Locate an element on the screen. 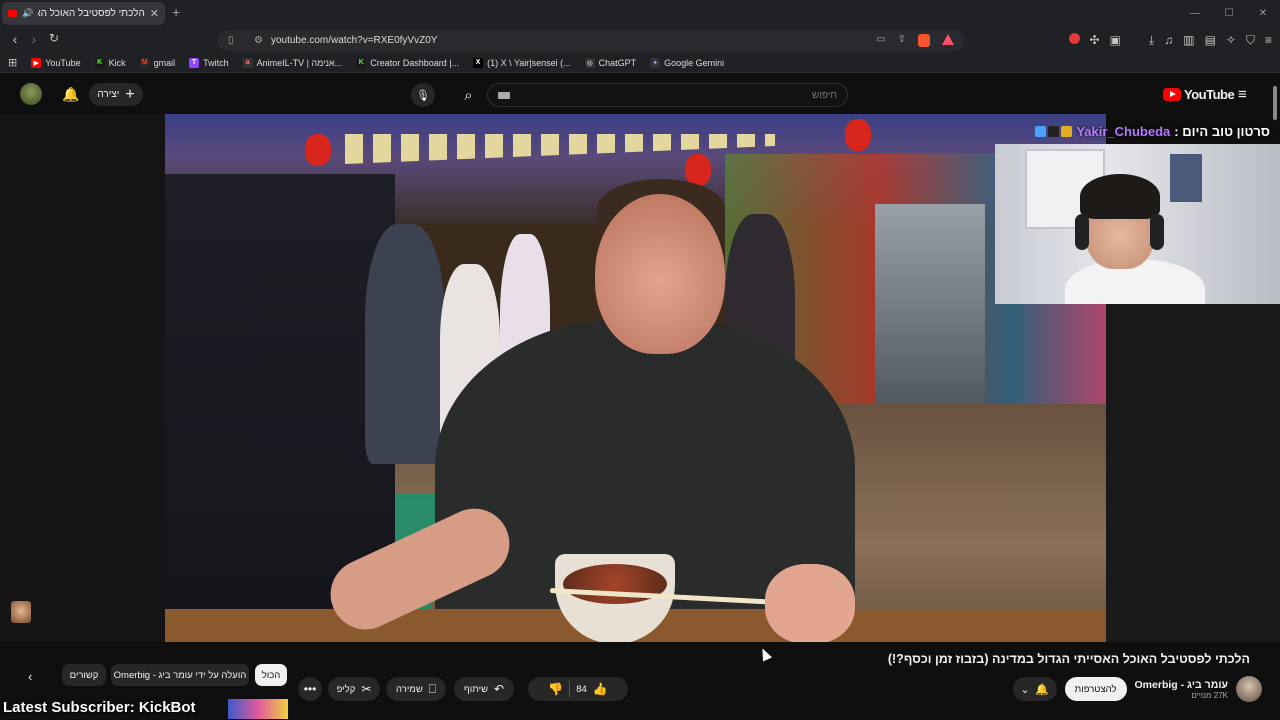 This screenshot has width=1280, height=720. latest-subscriber-overlay: Latest Subscriber: KickBot is located at coordinates (99, 707).